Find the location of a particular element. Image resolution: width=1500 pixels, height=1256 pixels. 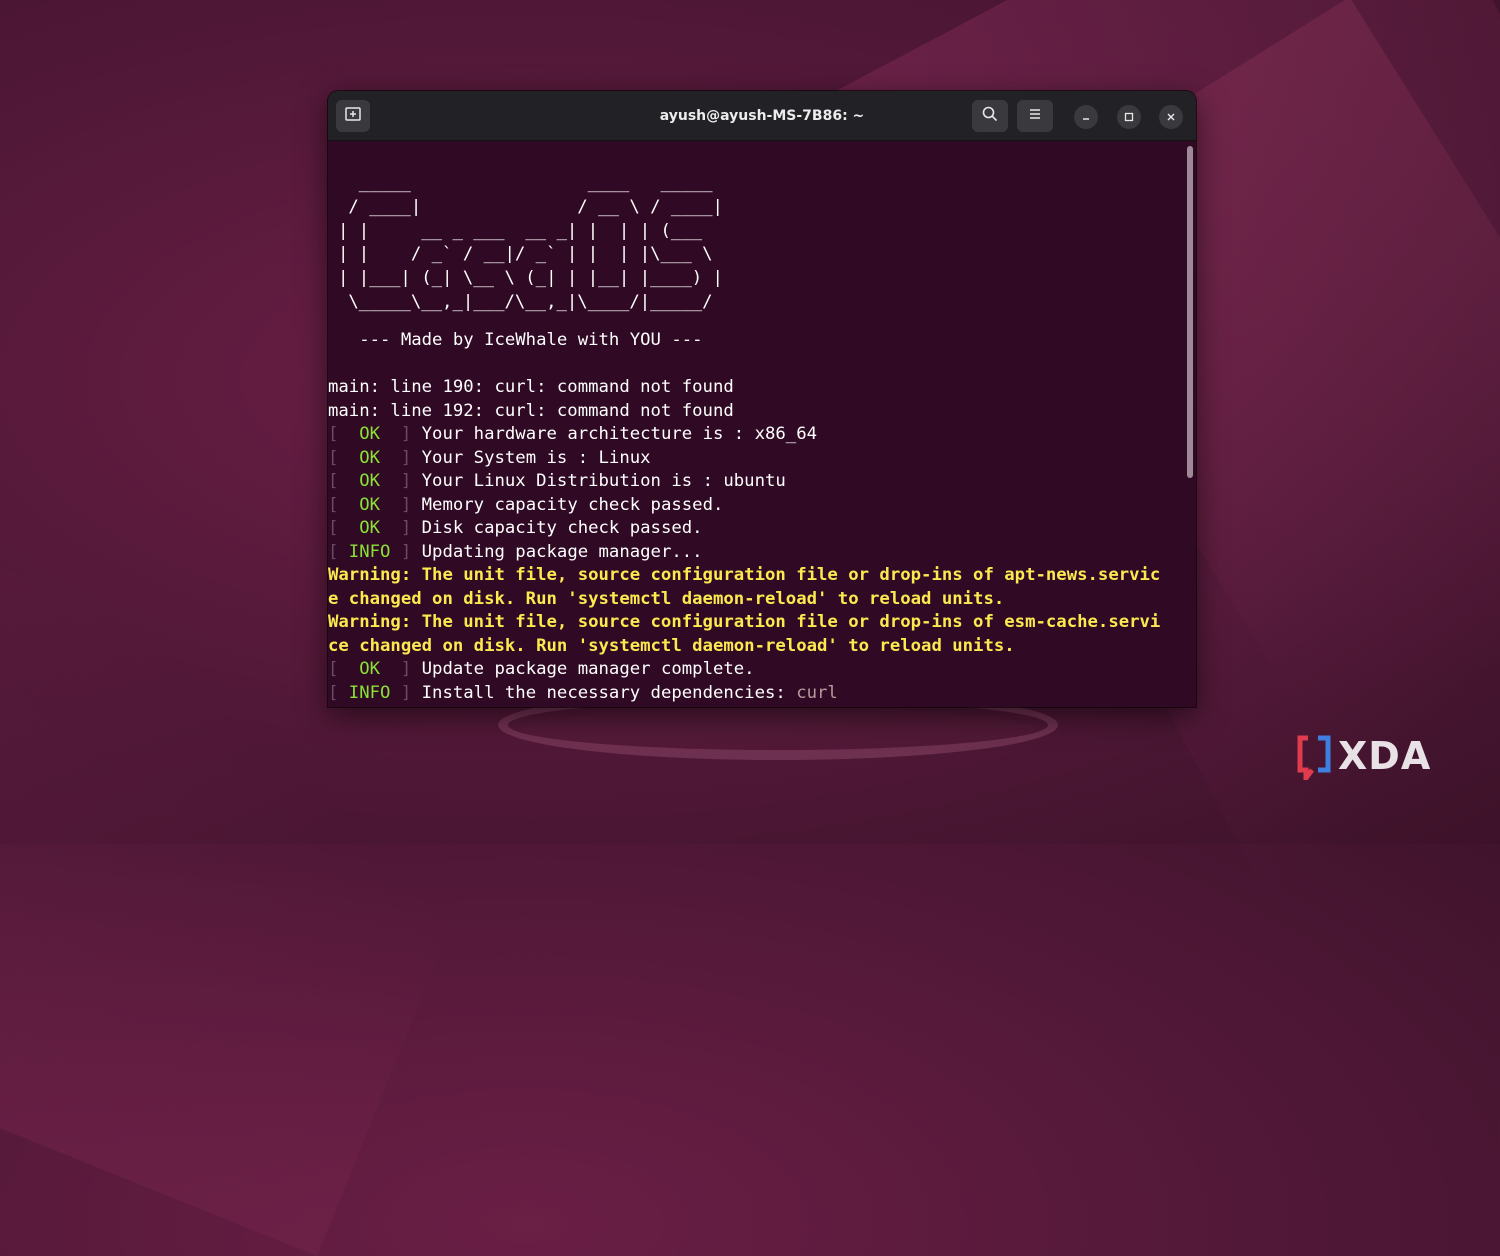

title-bar: ayush@ayush-MS-7B86: ~ is located at coordinates (762, 116).